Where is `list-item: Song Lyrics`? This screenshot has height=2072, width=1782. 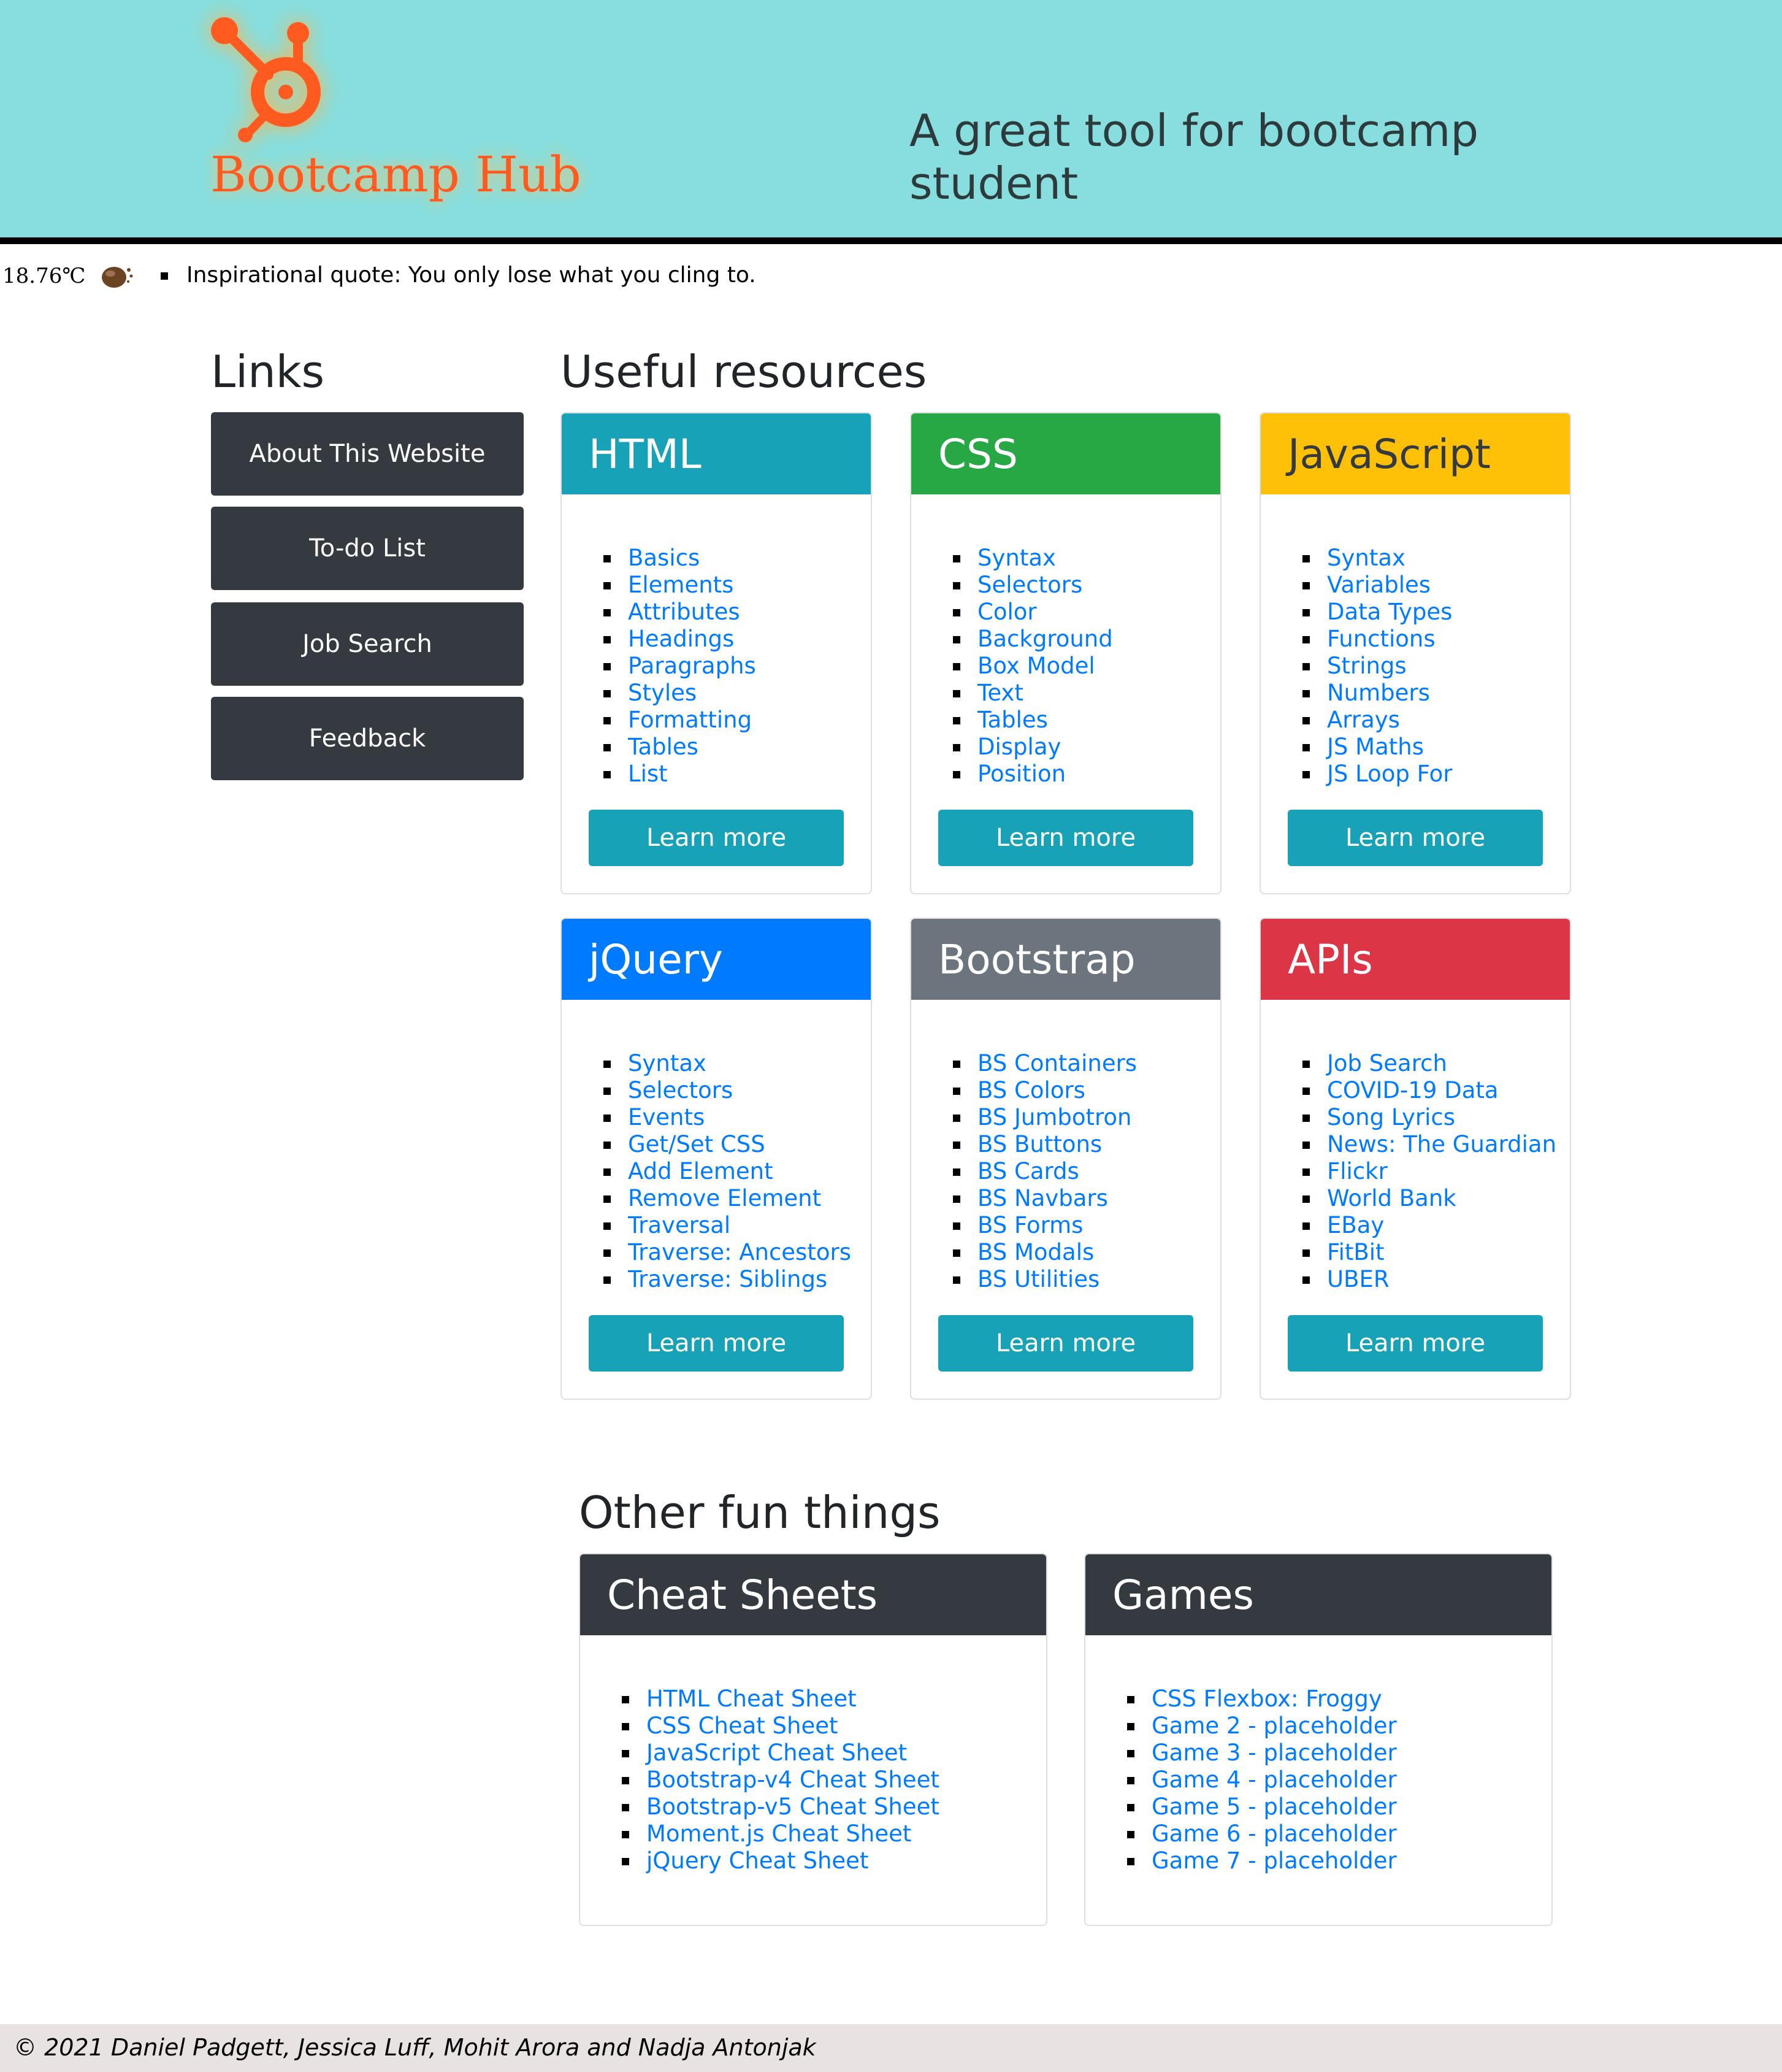
list-item: Song Lyrics is located at coordinates (1429, 1117).